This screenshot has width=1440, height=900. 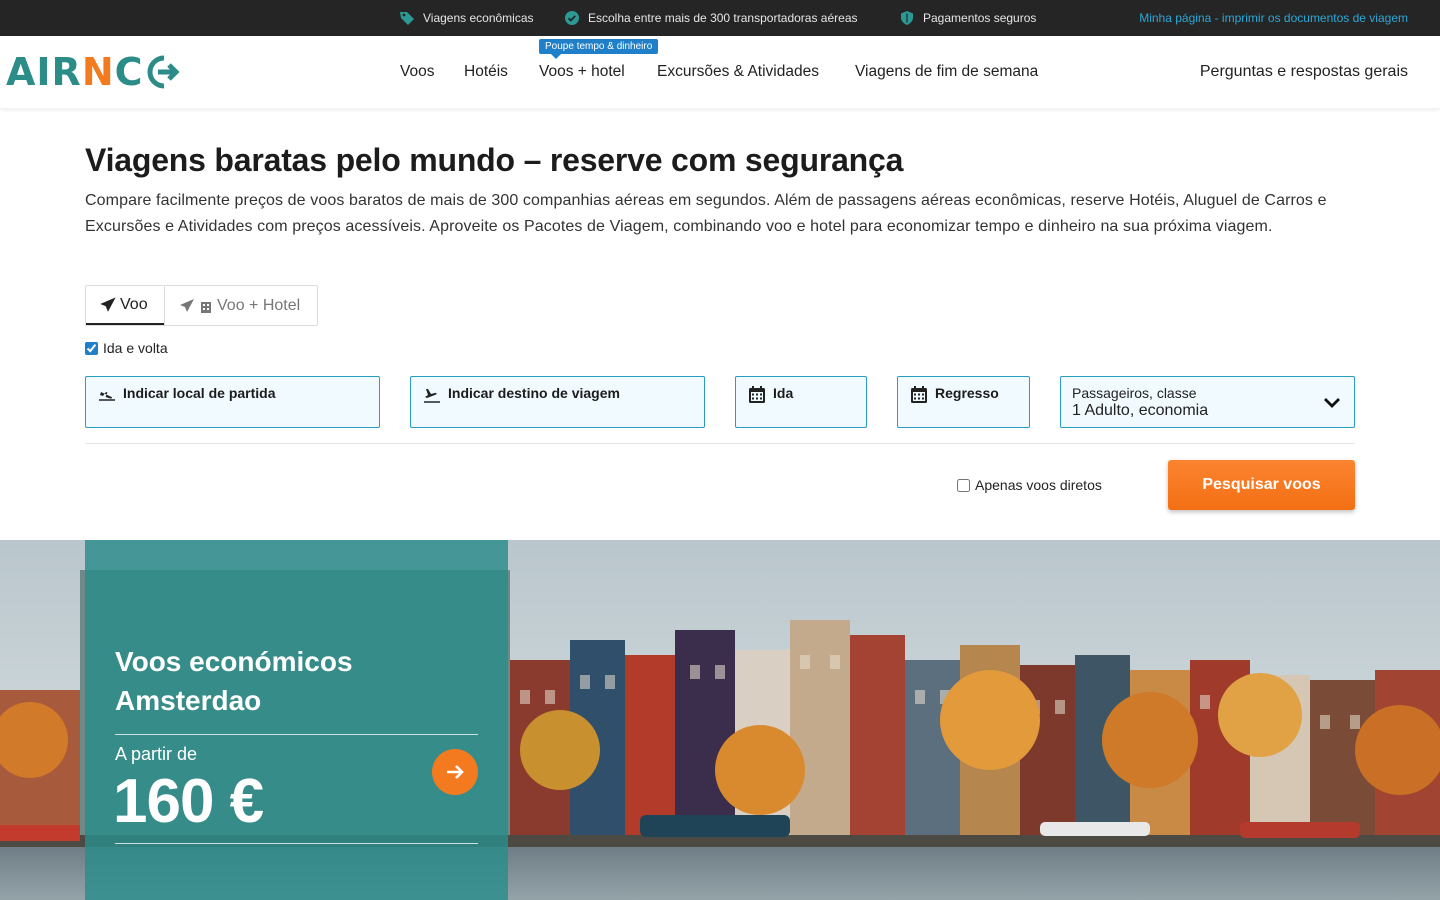 I want to click on tab-flight-hotel: Voo + Hotel, so click(x=239, y=305).